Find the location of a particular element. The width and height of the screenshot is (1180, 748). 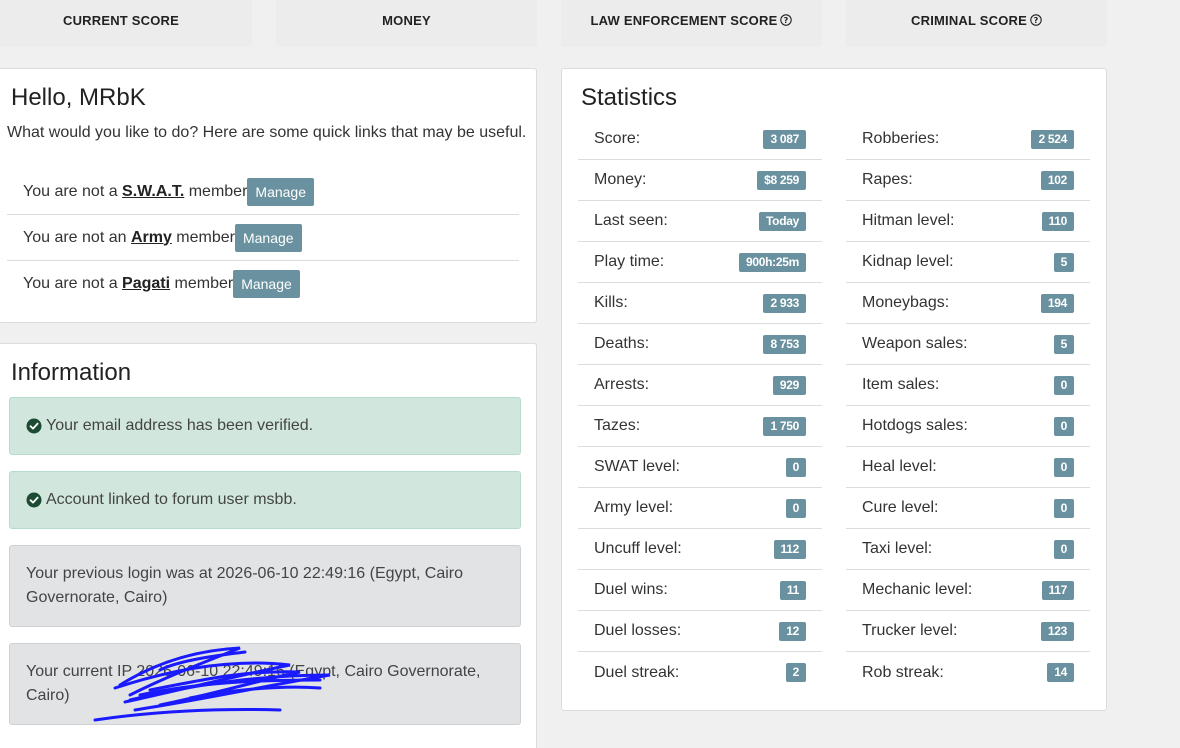

email-verified-text: Your email address has been verified. is located at coordinates (180, 425).